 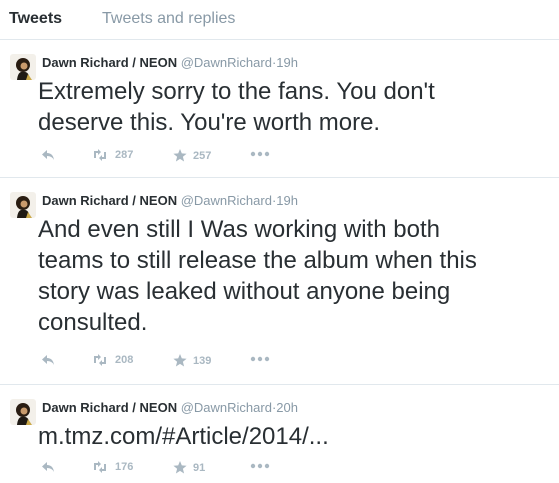 What do you see at coordinates (189, 467) in the screenshot?
I see `favorite-button: 91` at bounding box center [189, 467].